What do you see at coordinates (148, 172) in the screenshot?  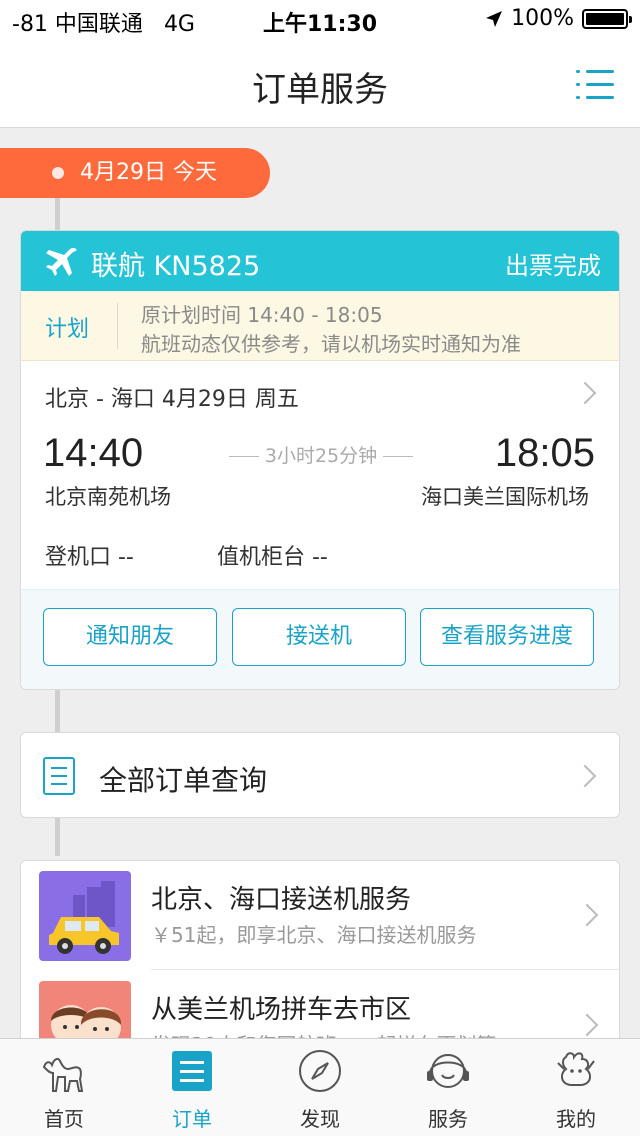 I see `date-label: 4月29日 今天` at bounding box center [148, 172].